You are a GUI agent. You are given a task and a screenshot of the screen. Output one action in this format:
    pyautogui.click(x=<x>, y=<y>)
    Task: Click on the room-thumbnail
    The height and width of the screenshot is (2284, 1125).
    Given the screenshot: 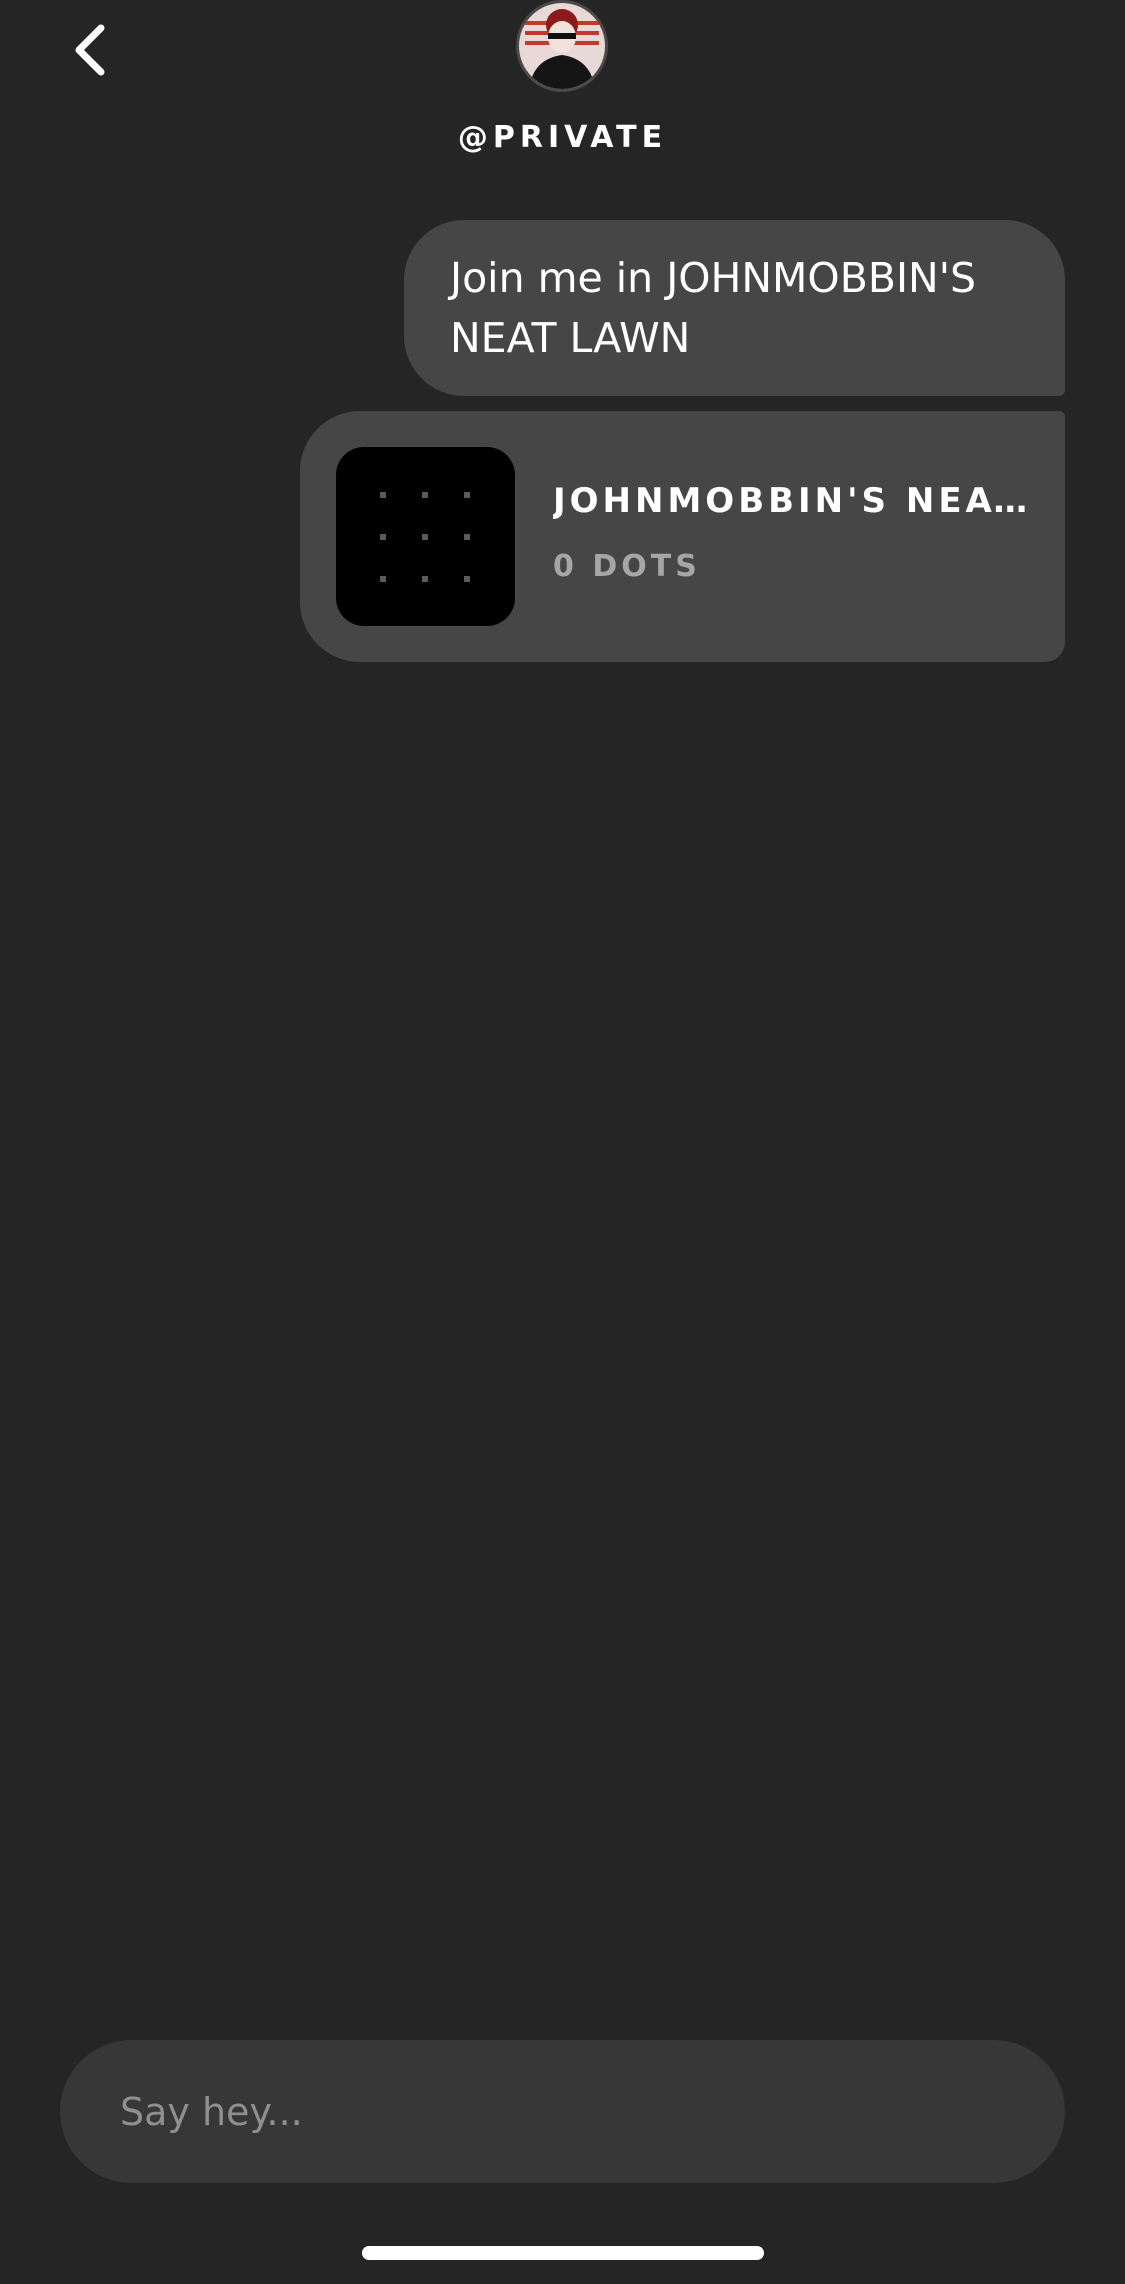 What is the action you would take?
    pyautogui.click(x=425, y=536)
    